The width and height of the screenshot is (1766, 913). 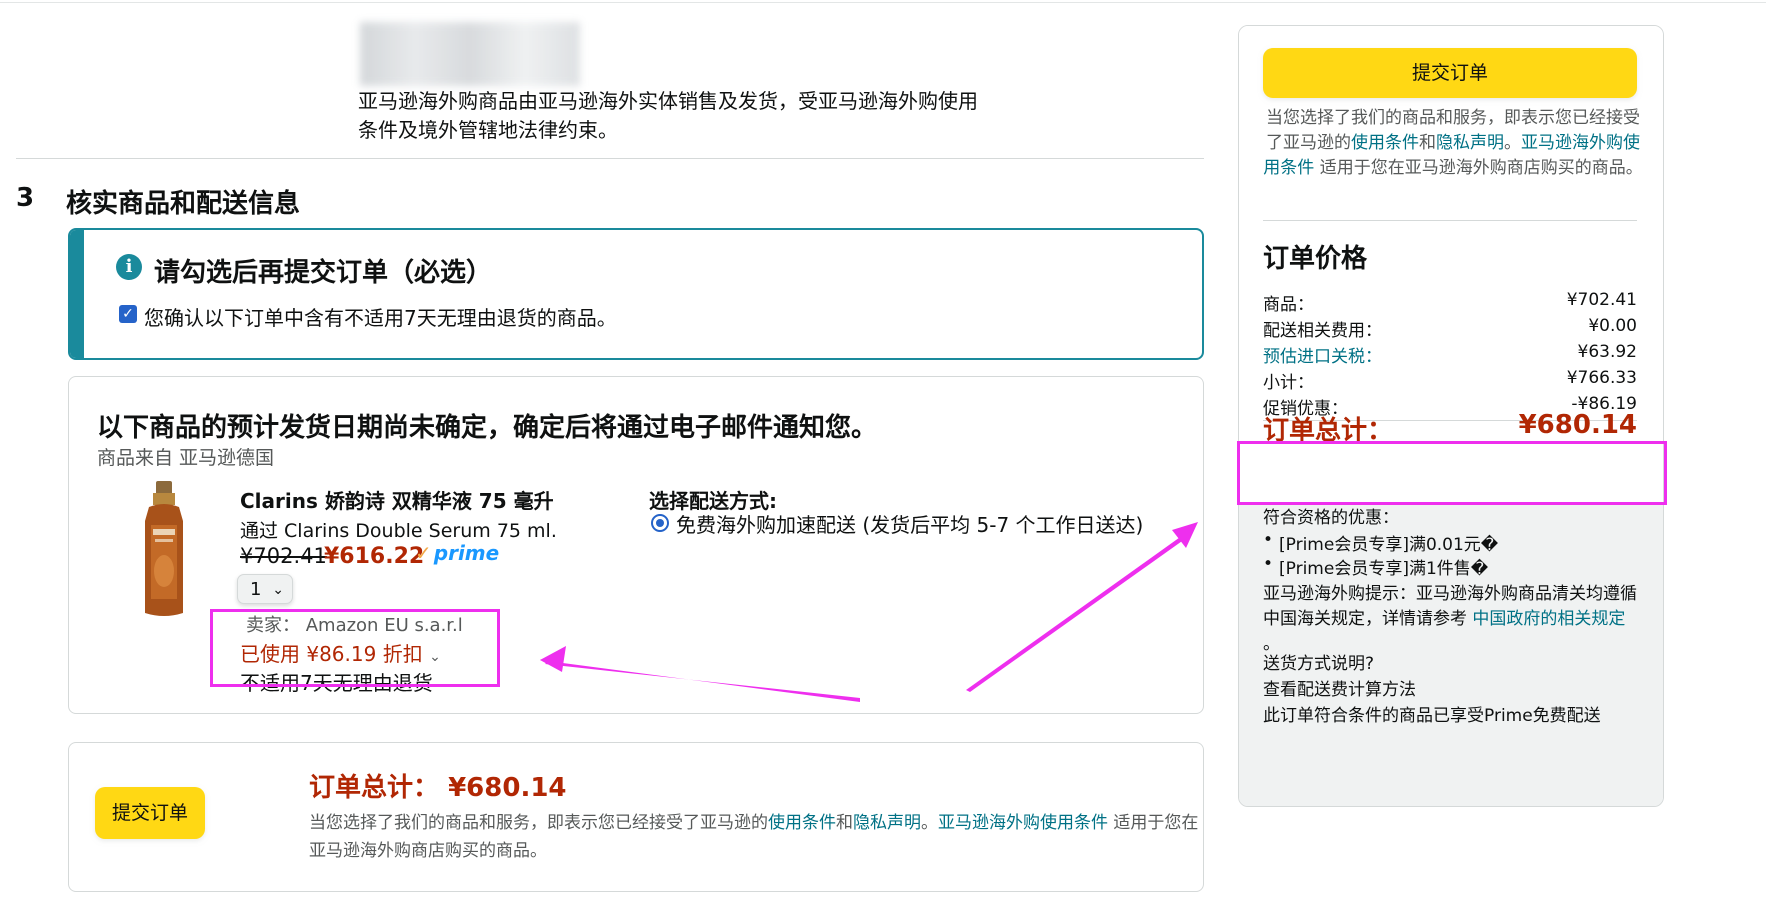 I want to click on arrow-to-total, so click(x=1079, y=611).